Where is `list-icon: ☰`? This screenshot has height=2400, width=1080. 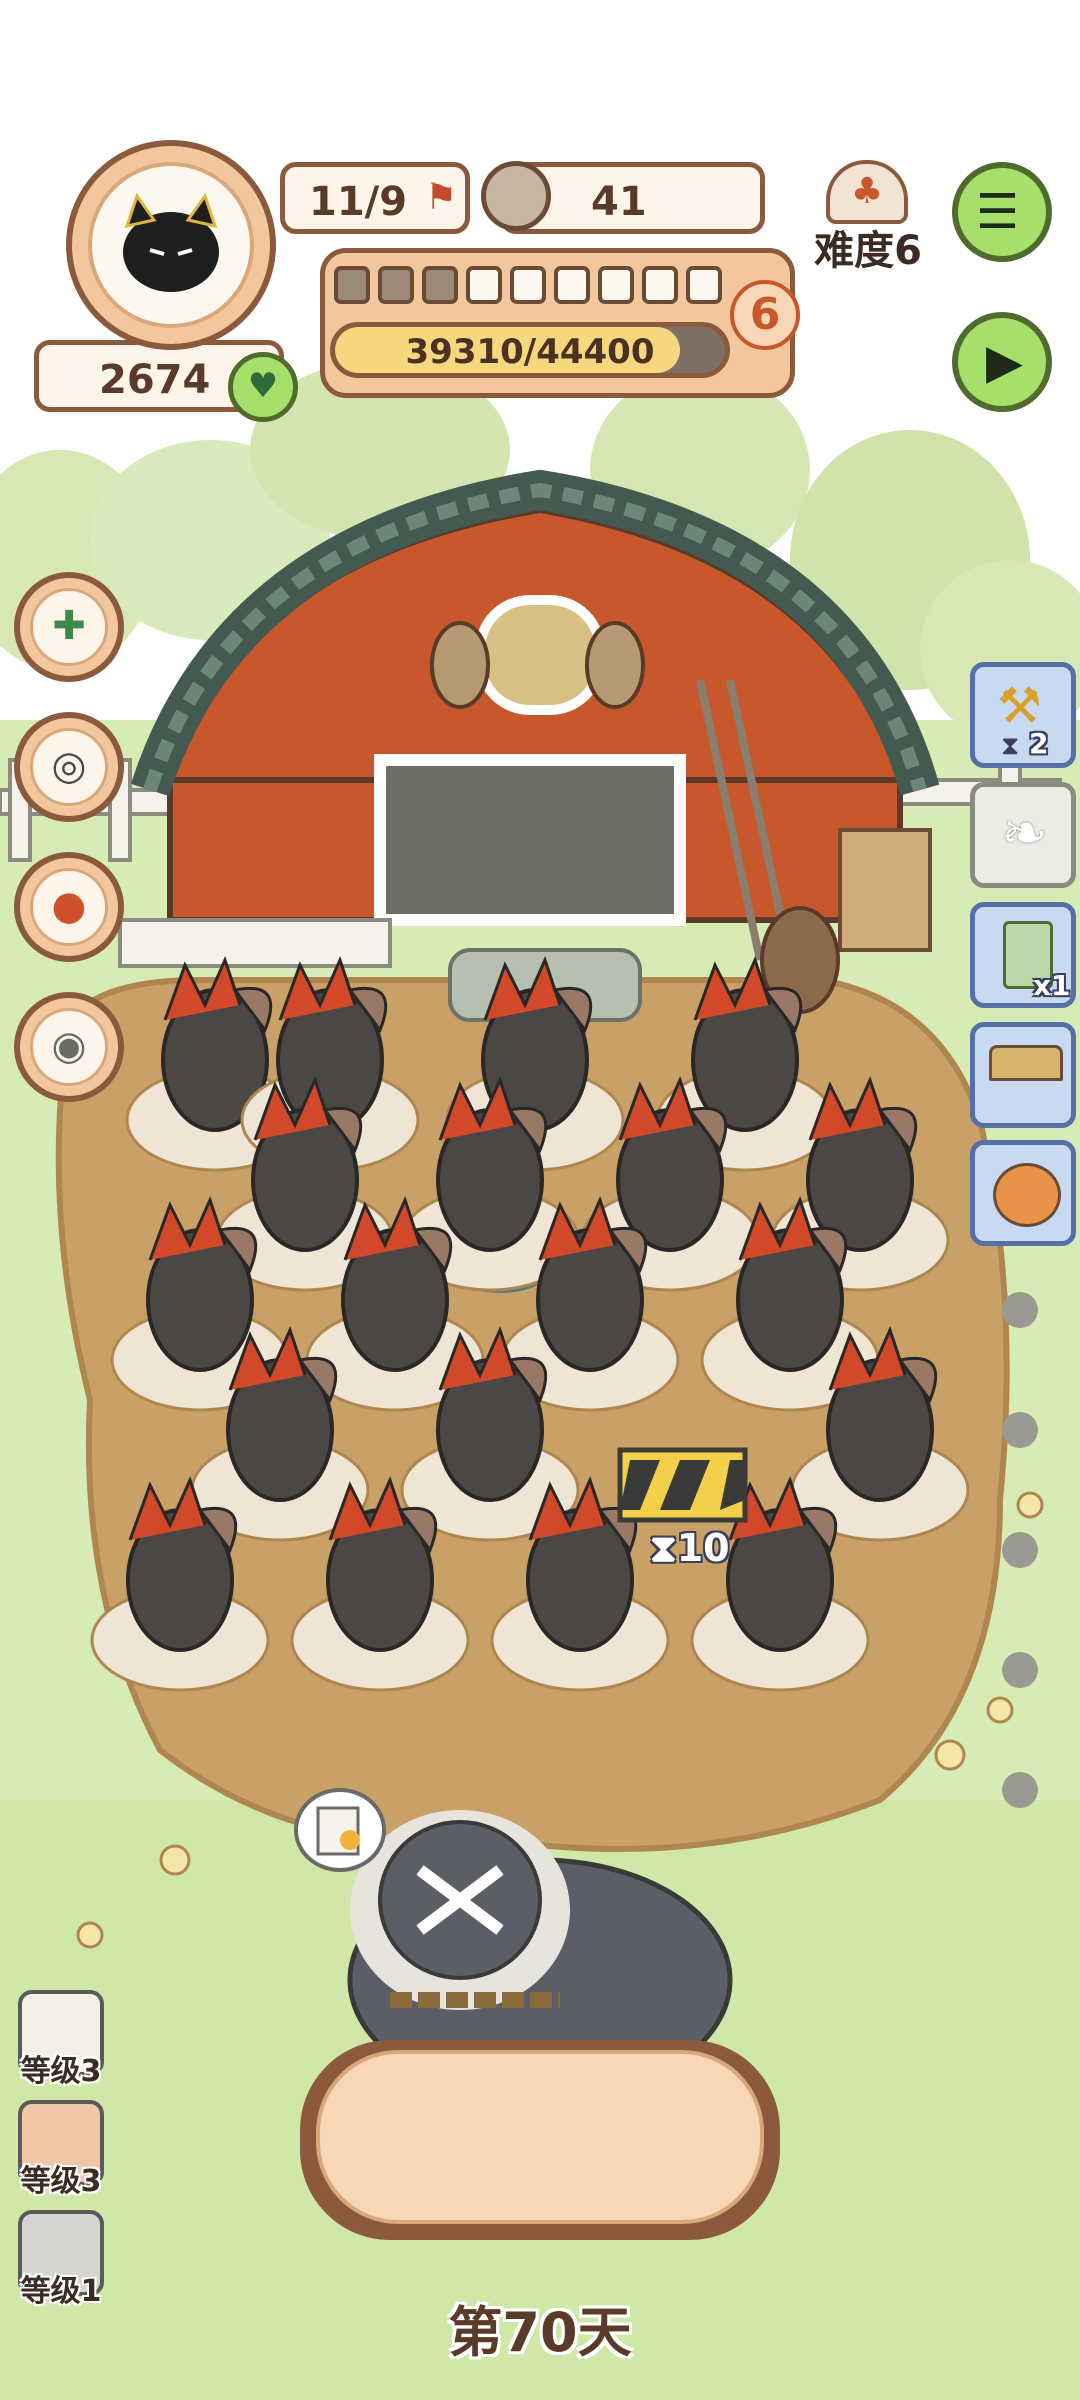 list-icon: ☰ is located at coordinates (998, 212).